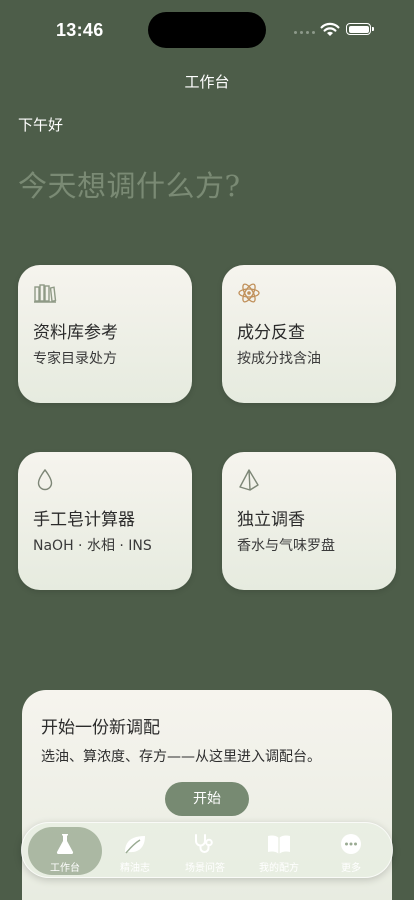 This screenshot has height=900, width=414. What do you see at coordinates (286, 546) in the screenshot?
I see `card-subtitle: 香水与气味罗盘` at bounding box center [286, 546].